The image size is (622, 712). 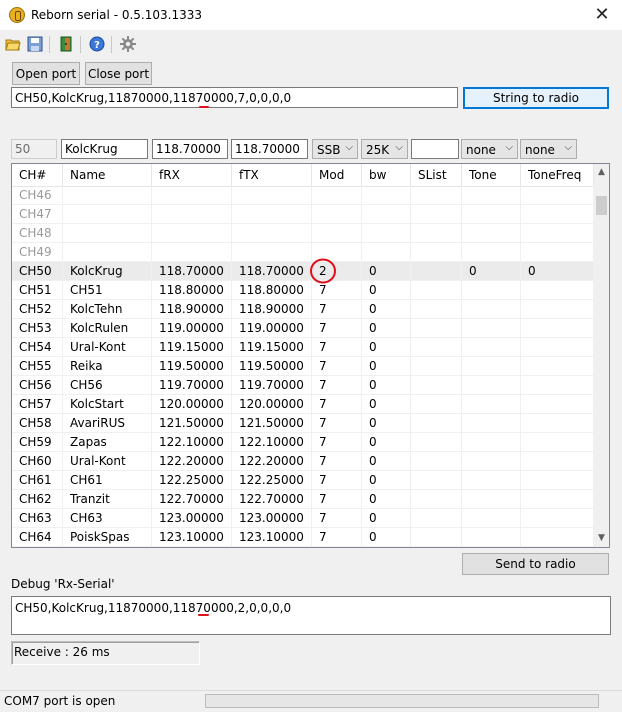 I want to click on cell-frx: 122.10000, so click(x=192, y=442).